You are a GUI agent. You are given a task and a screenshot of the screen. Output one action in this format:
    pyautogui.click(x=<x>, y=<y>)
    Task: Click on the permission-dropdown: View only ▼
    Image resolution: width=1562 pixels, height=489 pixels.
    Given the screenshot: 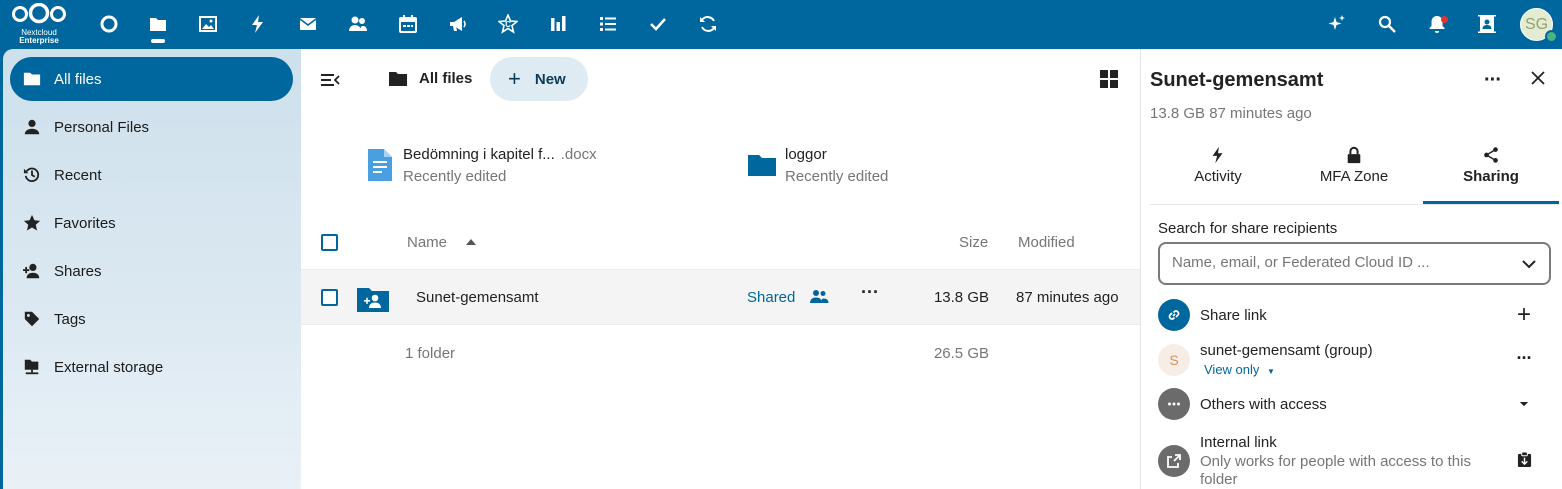 What is the action you would take?
    pyautogui.click(x=1239, y=369)
    